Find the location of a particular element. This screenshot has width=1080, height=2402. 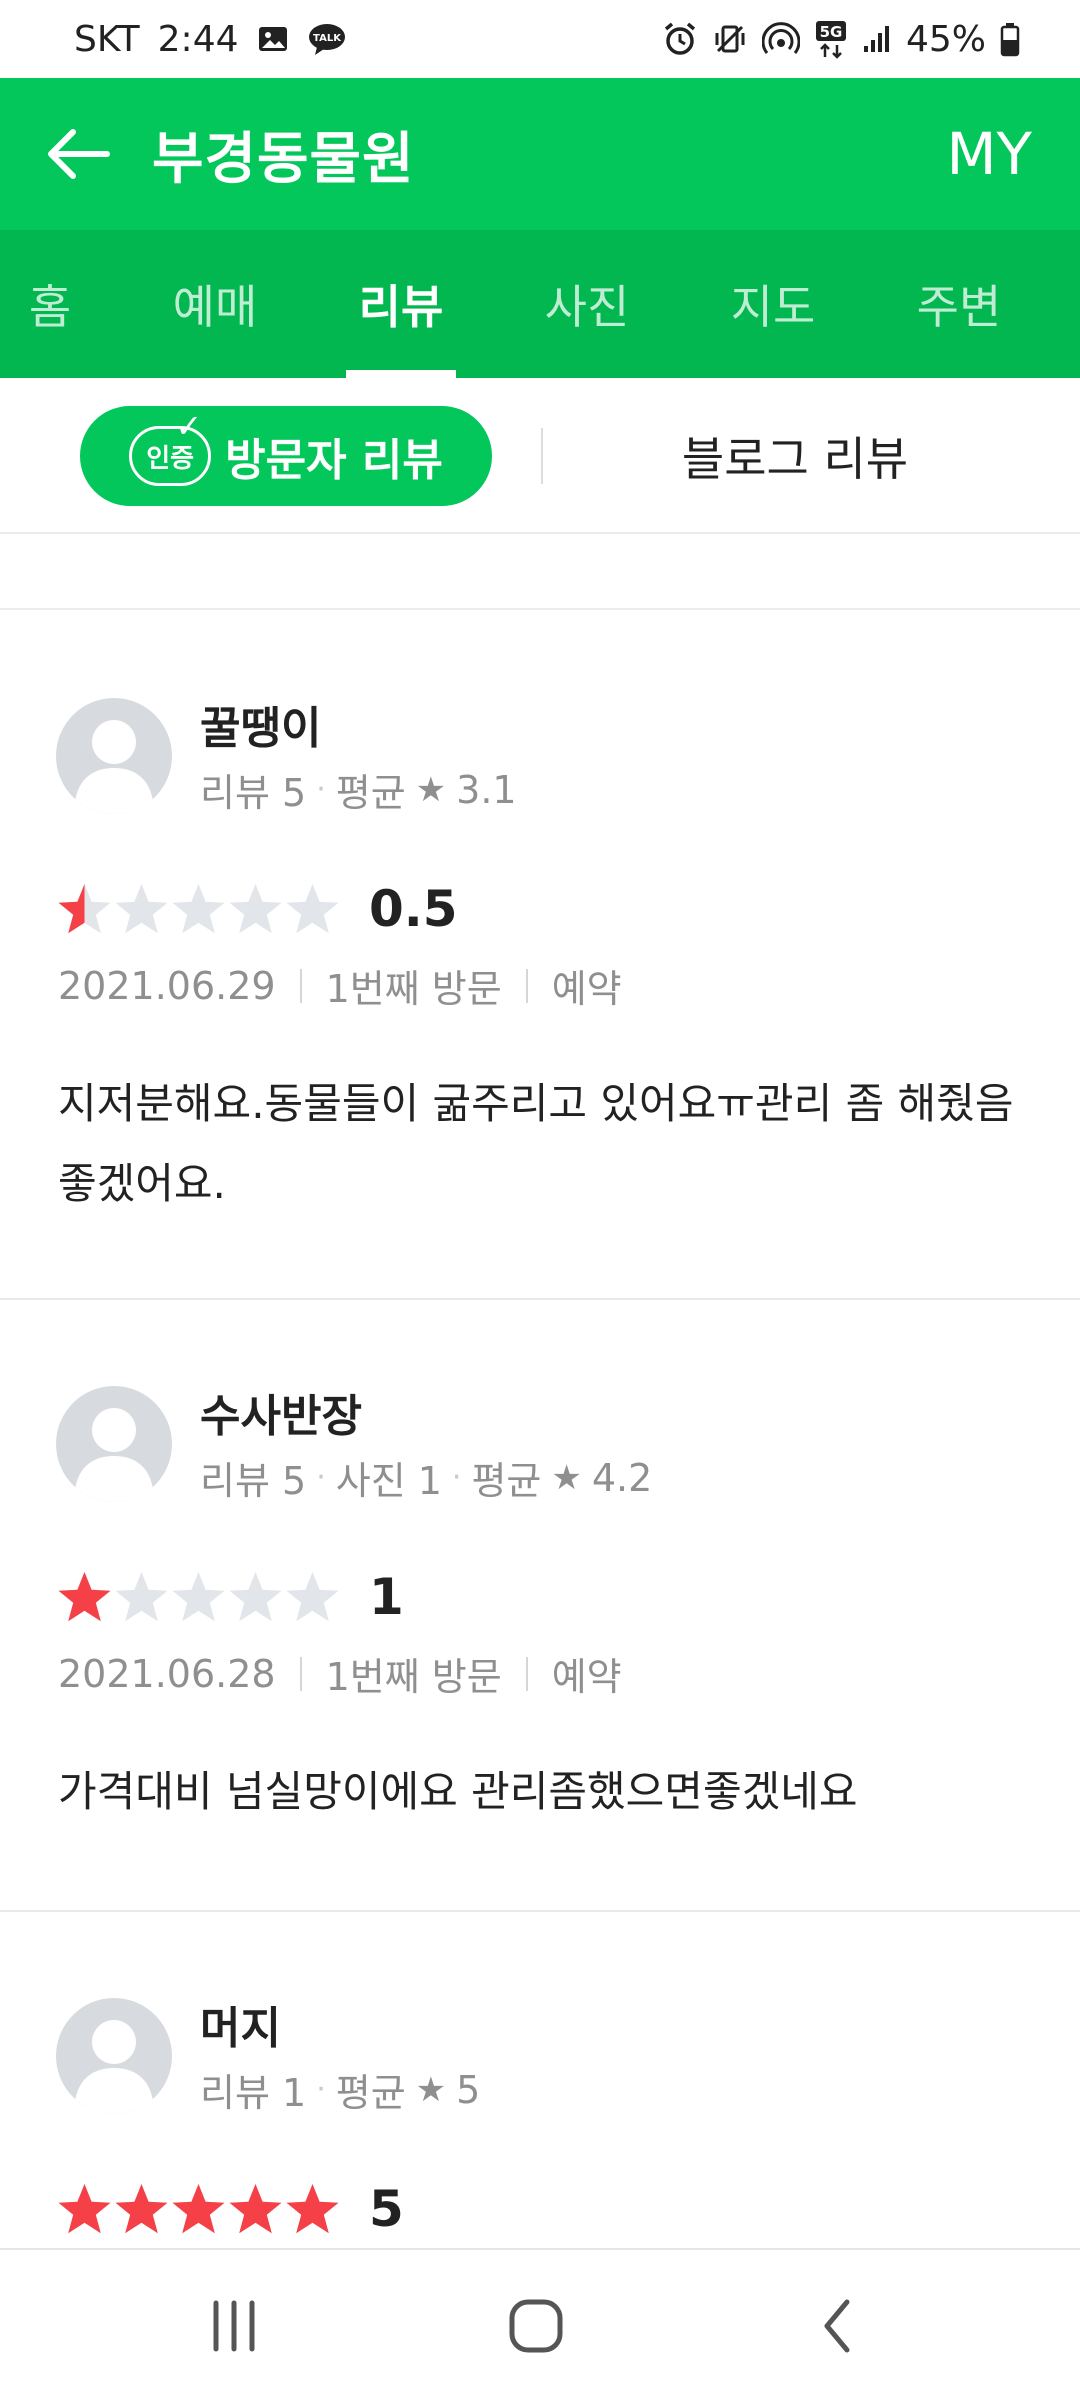

certified-badge-icon: ✓ 인증 is located at coordinates (170, 446).